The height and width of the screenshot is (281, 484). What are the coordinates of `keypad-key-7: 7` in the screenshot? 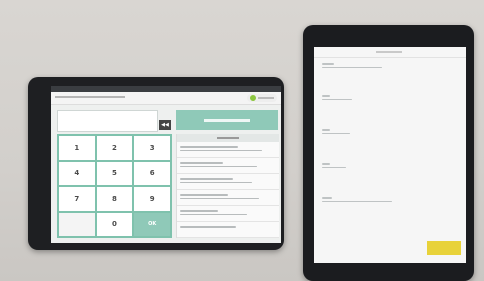 It's located at (77, 199).